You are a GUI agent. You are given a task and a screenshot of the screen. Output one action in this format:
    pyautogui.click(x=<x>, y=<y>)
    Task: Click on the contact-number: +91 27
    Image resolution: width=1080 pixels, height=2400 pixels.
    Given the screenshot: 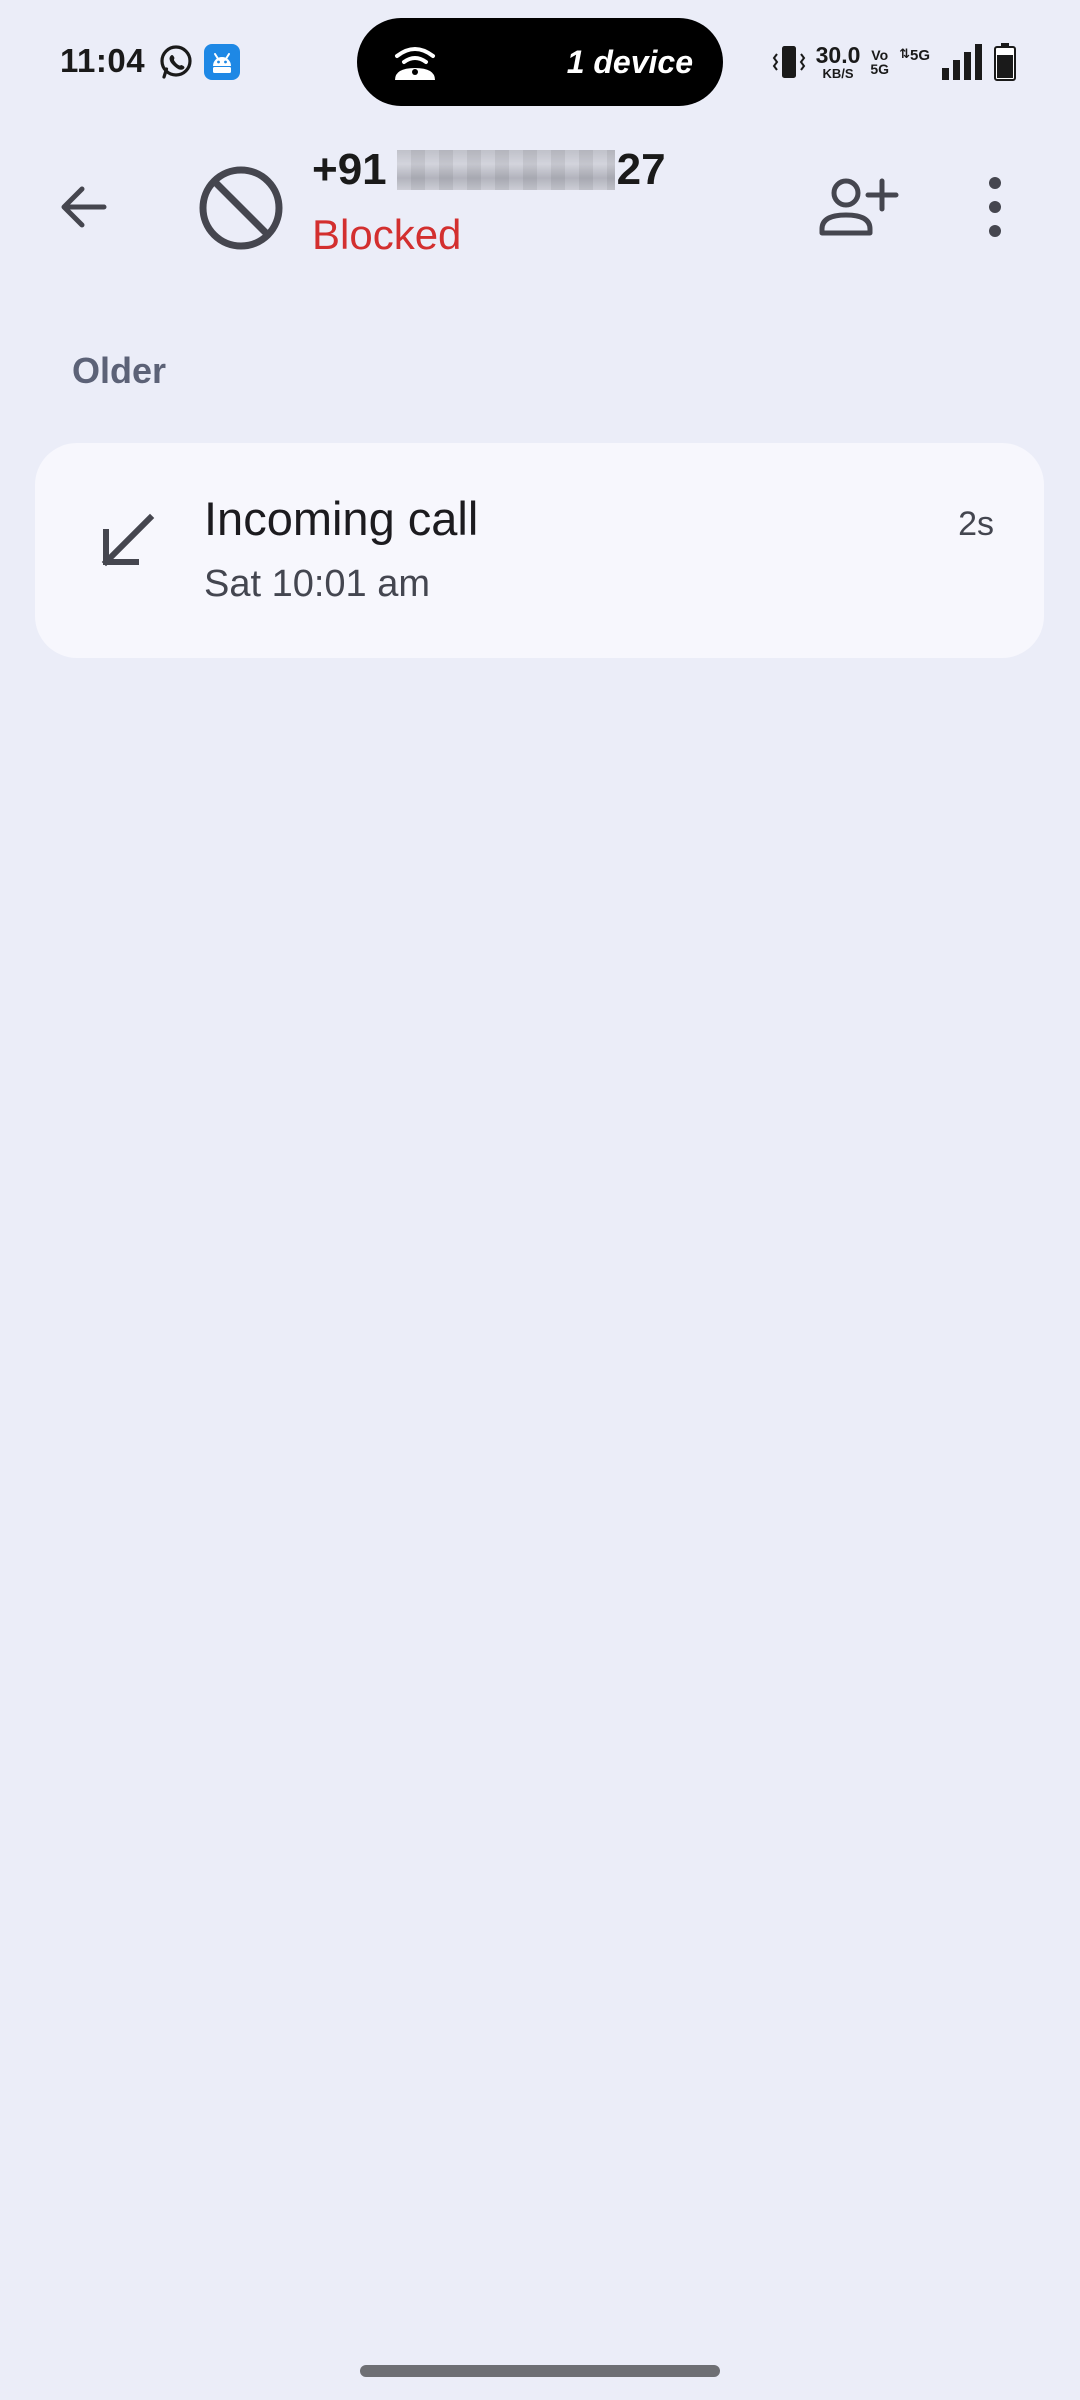 What is the action you would take?
    pyautogui.click(x=489, y=170)
    